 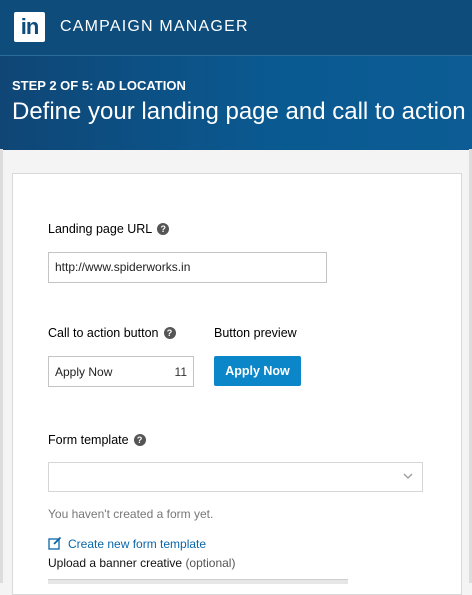 I want to click on upload-area-edge, so click(x=198, y=581).